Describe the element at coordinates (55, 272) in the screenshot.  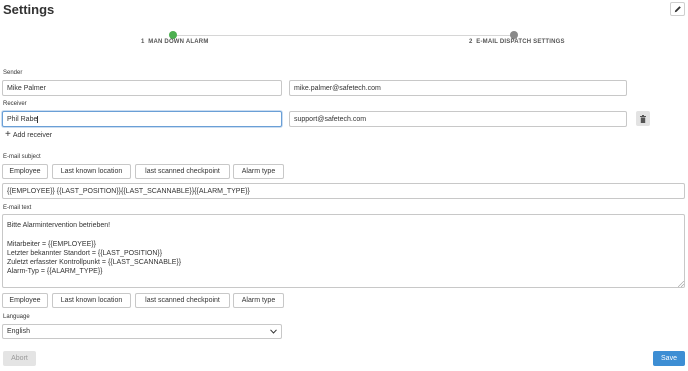
I see `body-line: Alarm-Typ = {{ALARM_TYPE}}` at that location.